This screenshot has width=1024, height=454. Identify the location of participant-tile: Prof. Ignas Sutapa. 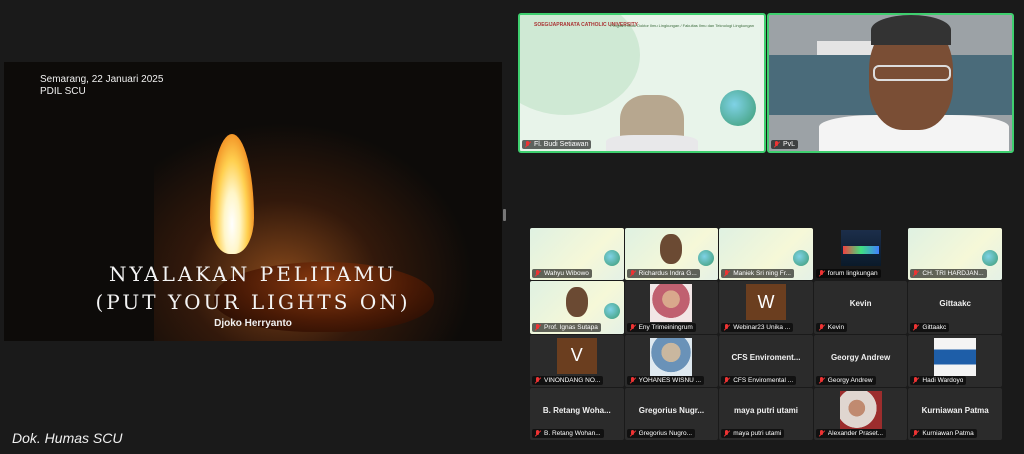
(577, 307).